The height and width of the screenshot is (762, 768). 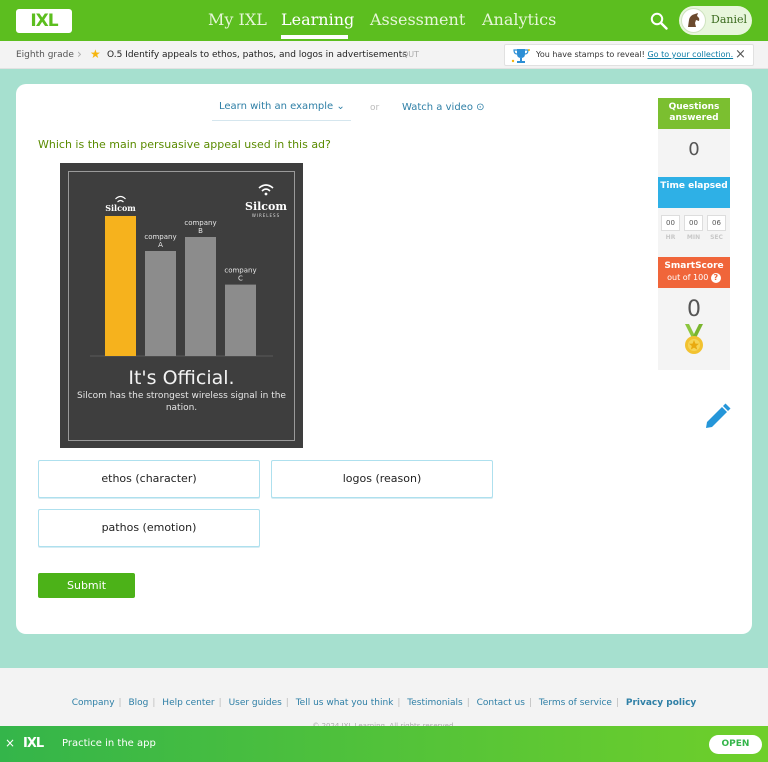 What do you see at coordinates (138, 703) in the screenshot?
I see `footer-link-blog: Blog` at bounding box center [138, 703].